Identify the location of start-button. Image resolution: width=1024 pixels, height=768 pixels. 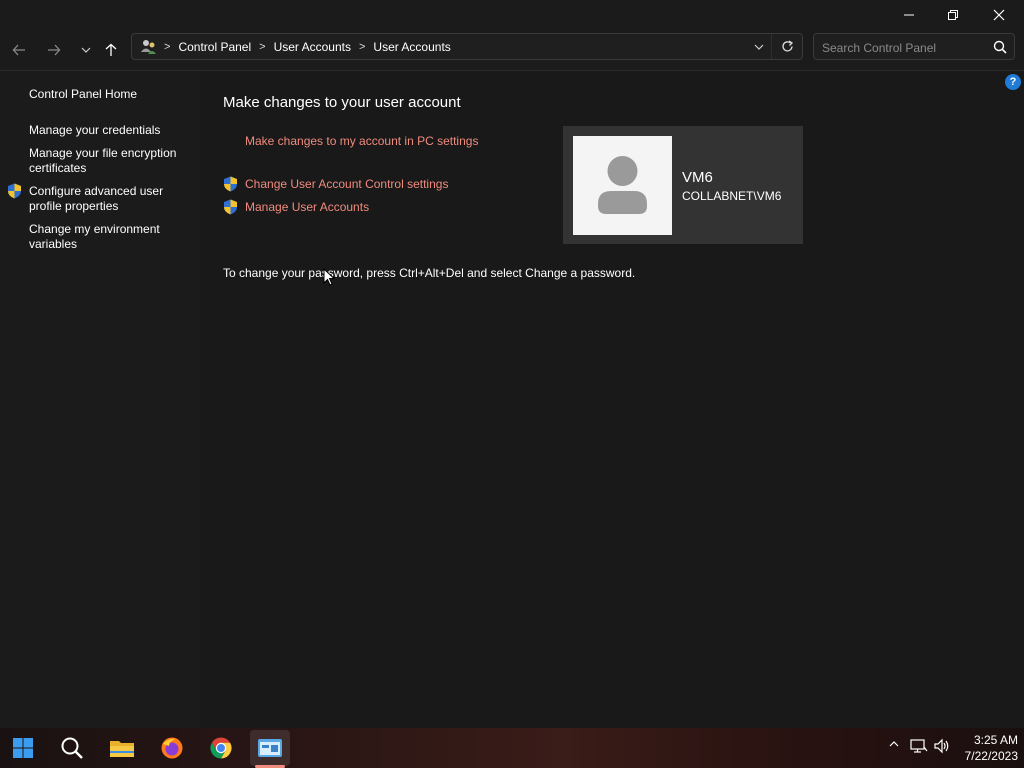
(23, 748).